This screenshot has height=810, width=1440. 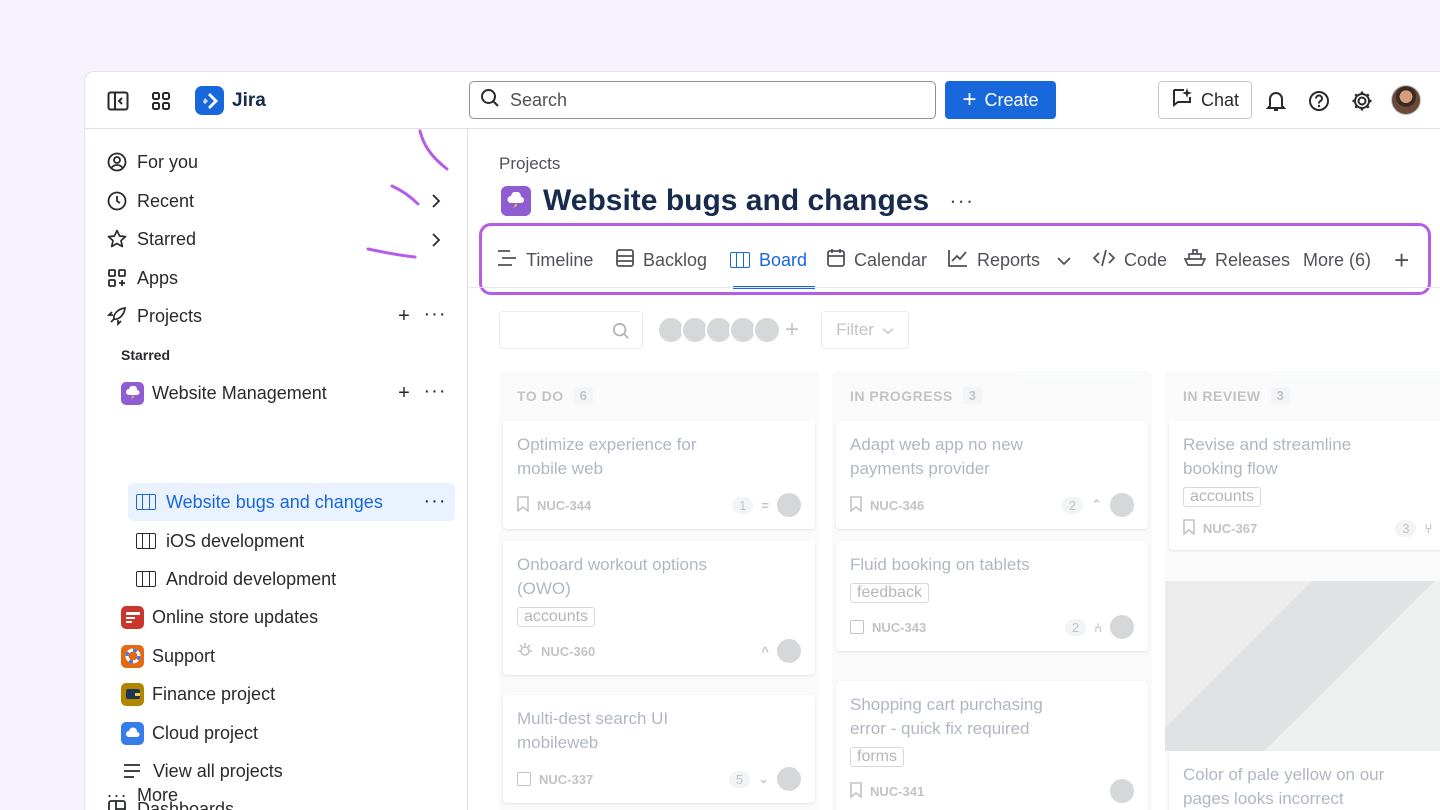 What do you see at coordinates (235, 540) in the screenshot?
I see `sub-item-label: iOS development` at bounding box center [235, 540].